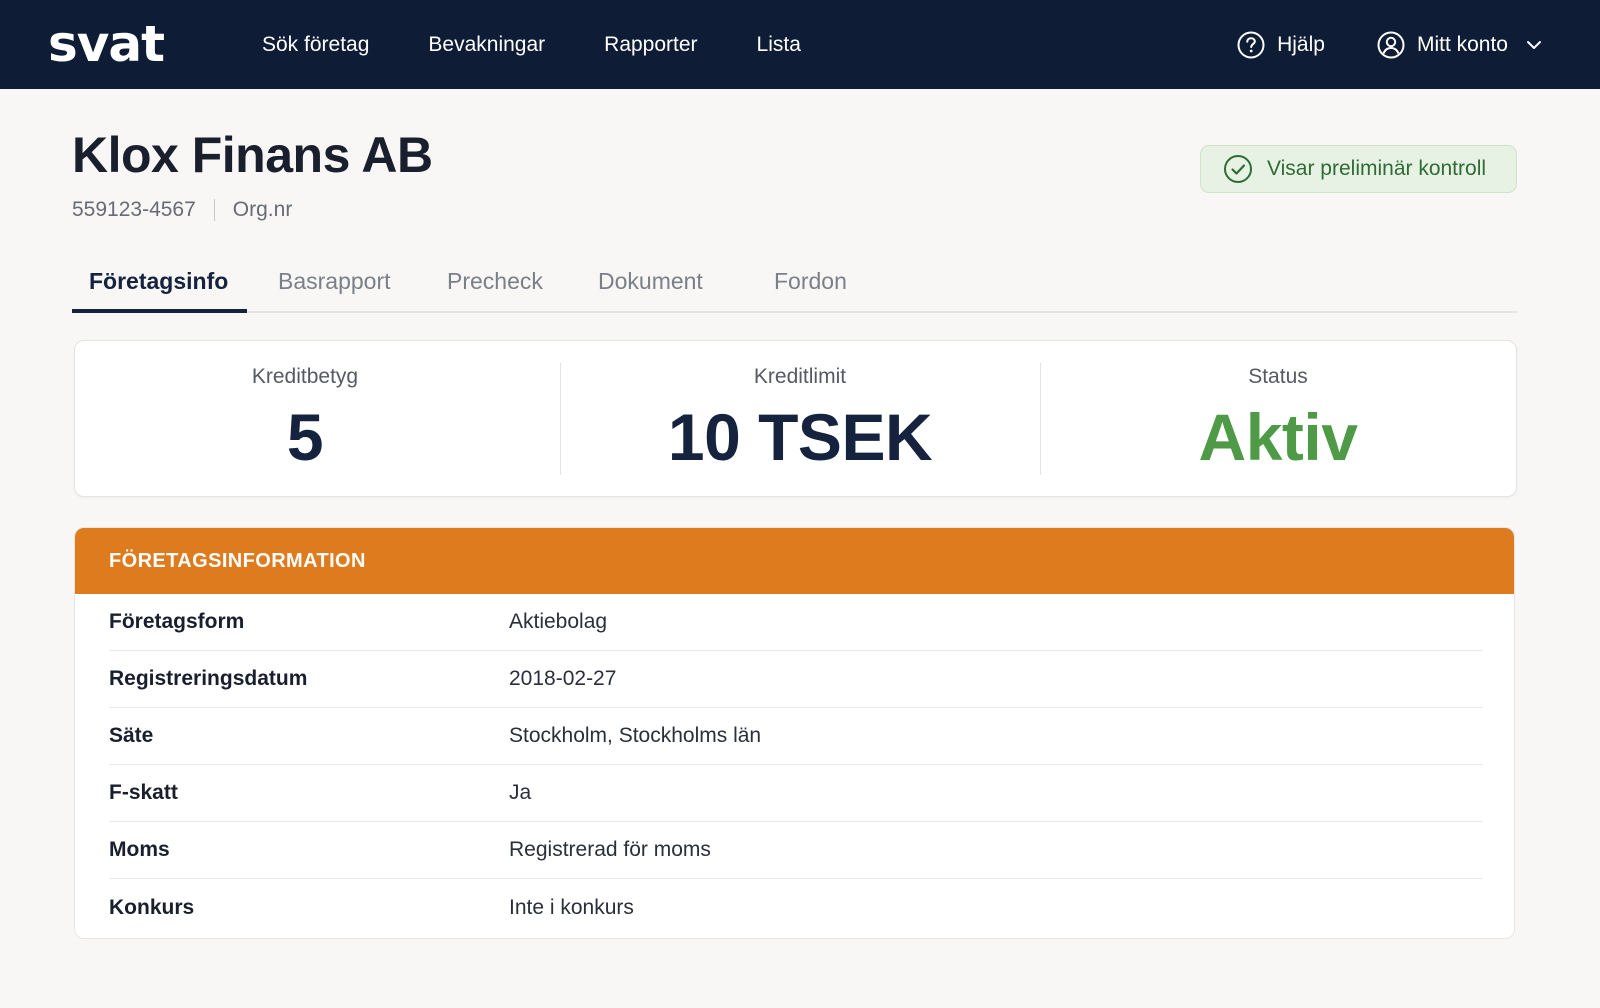  Describe the element at coordinates (177, 621) in the screenshot. I see `row-key: Företagsform` at that location.